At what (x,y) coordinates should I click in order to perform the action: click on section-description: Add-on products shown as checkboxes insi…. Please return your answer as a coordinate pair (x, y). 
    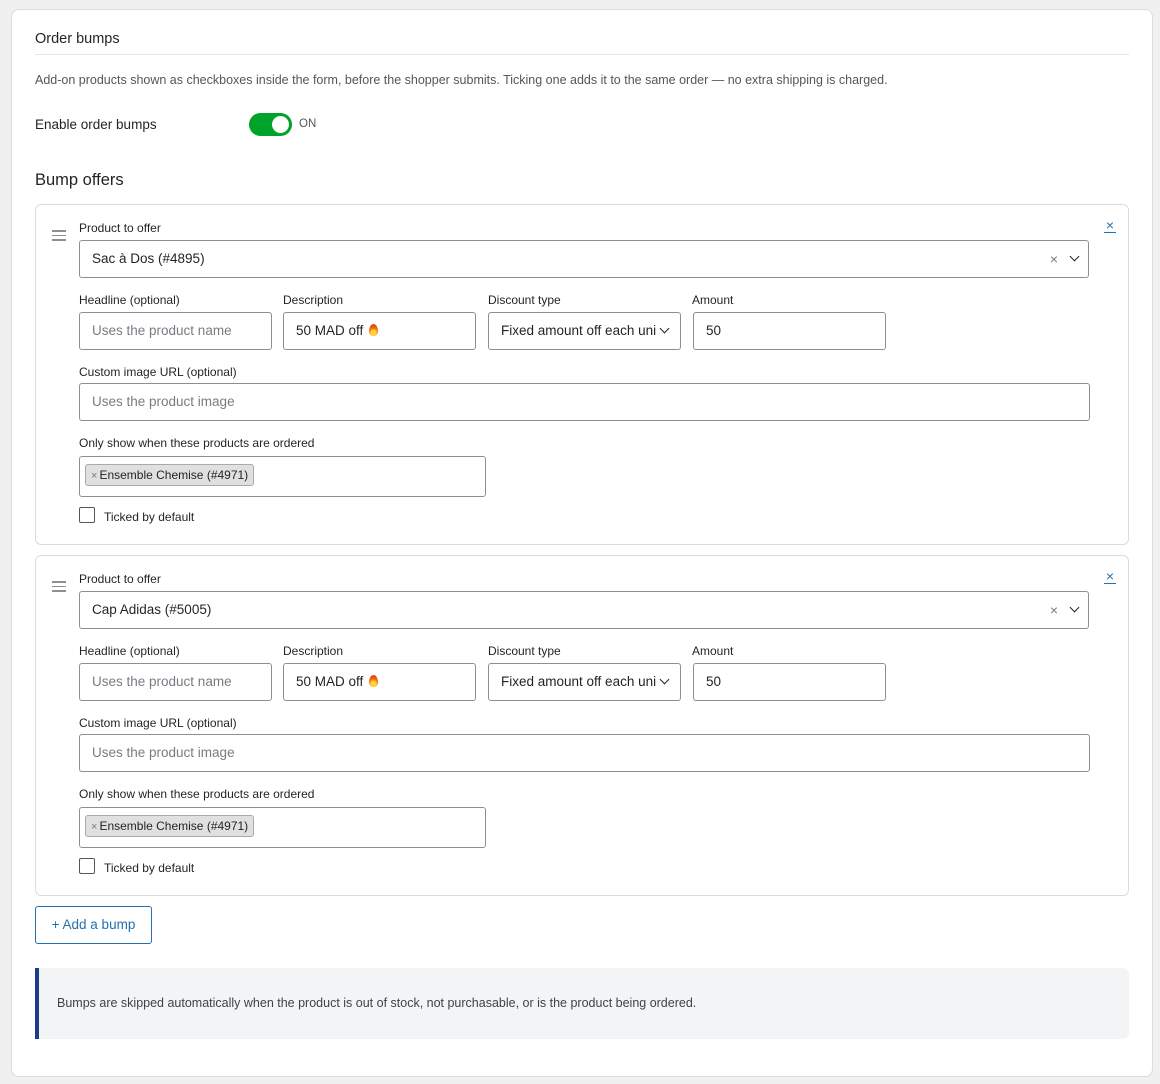
    Looking at the image, I should click on (461, 80).